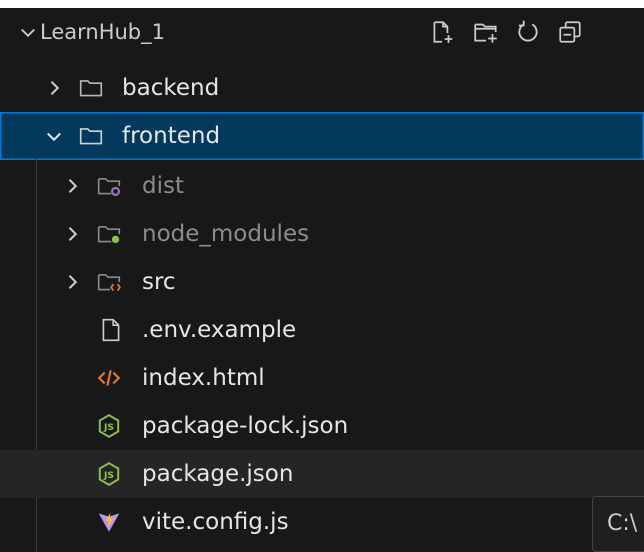 Image resolution: width=644 pixels, height=552 pixels. I want to click on folder-icon, so click(91, 88).